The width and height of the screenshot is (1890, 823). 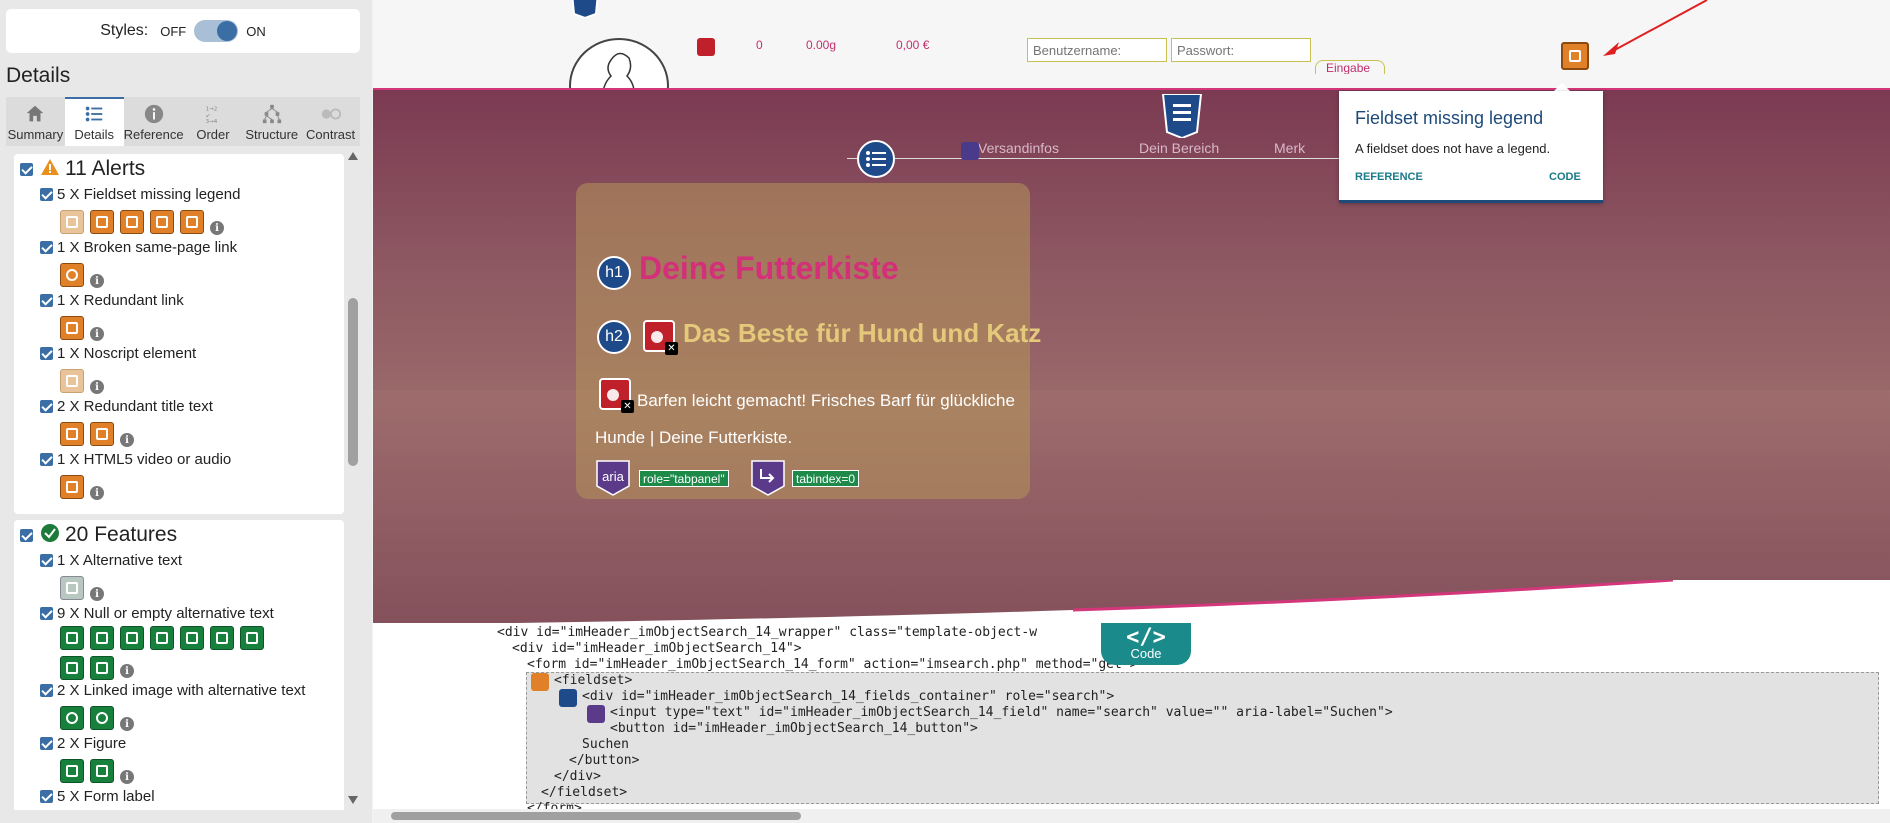 I want to click on input-tab: Eingabe, so click(x=1350, y=67).